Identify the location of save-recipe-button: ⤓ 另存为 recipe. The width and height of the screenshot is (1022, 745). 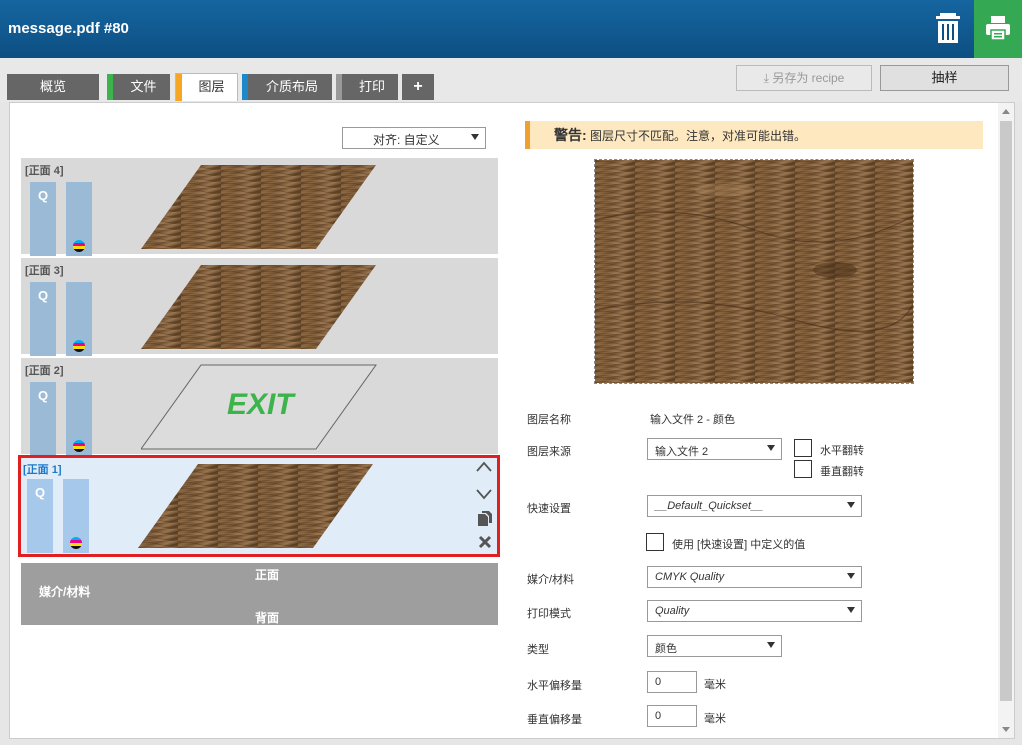
(804, 78).